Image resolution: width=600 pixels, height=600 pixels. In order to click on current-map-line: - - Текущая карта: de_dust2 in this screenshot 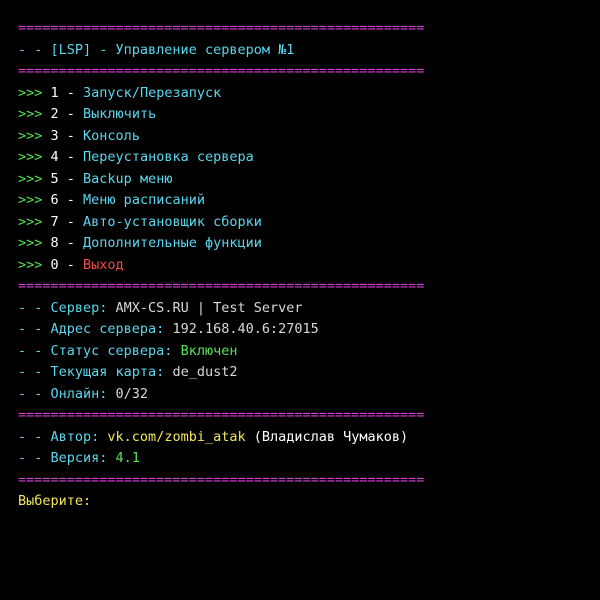, I will do `click(309, 373)`.